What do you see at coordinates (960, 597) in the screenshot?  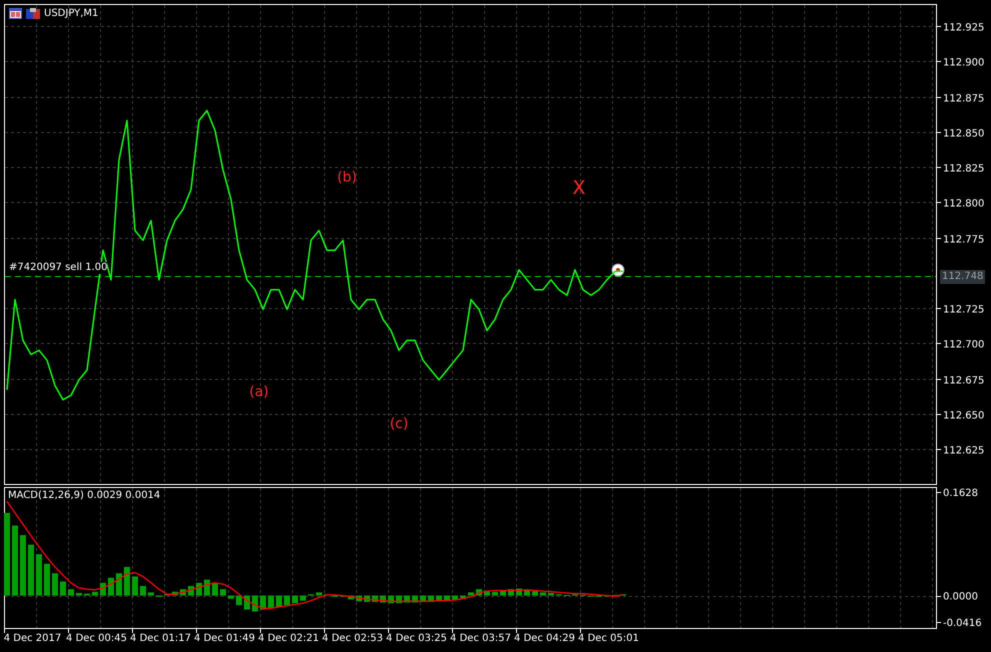 I see `indicator-axis-label: 0.0000` at bounding box center [960, 597].